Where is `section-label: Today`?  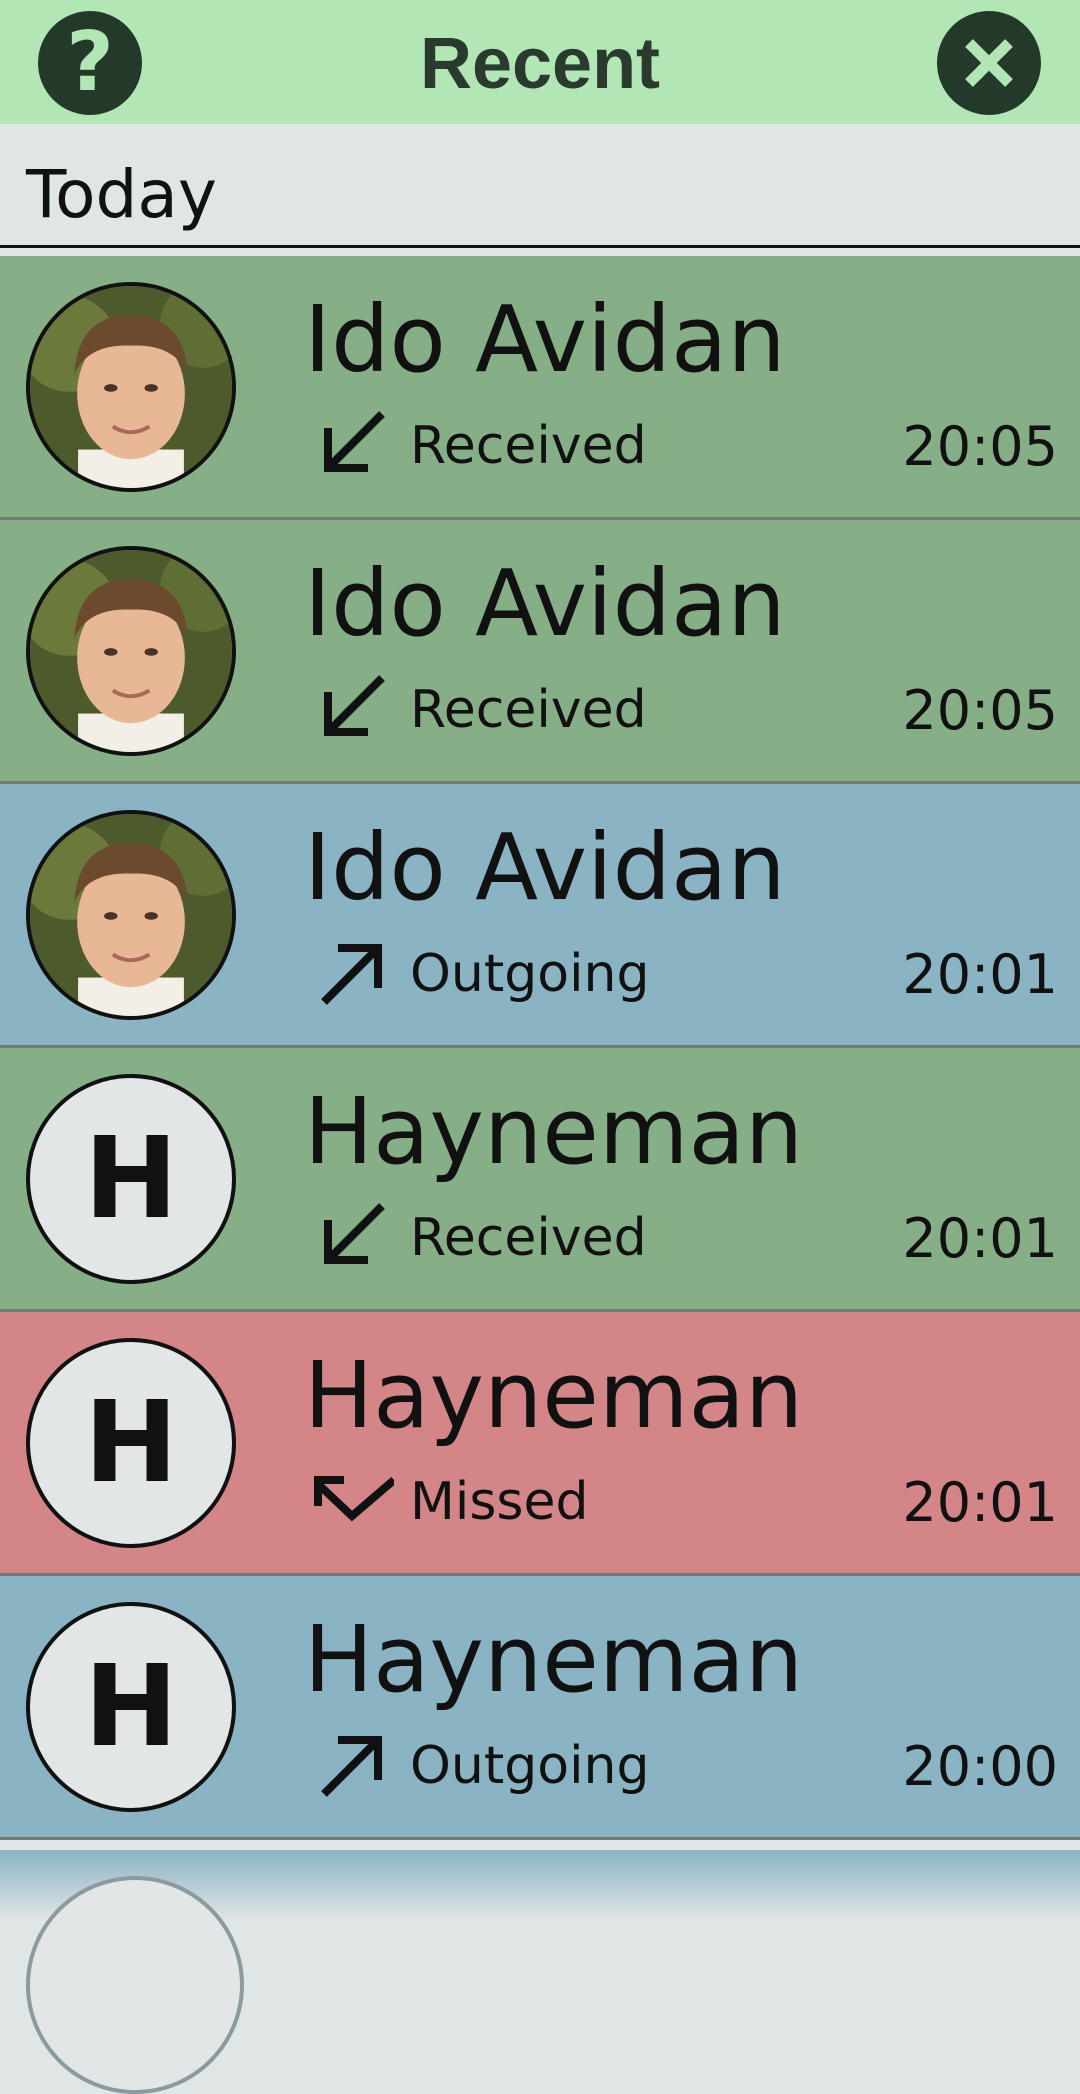 section-label: Today is located at coordinates (121, 194).